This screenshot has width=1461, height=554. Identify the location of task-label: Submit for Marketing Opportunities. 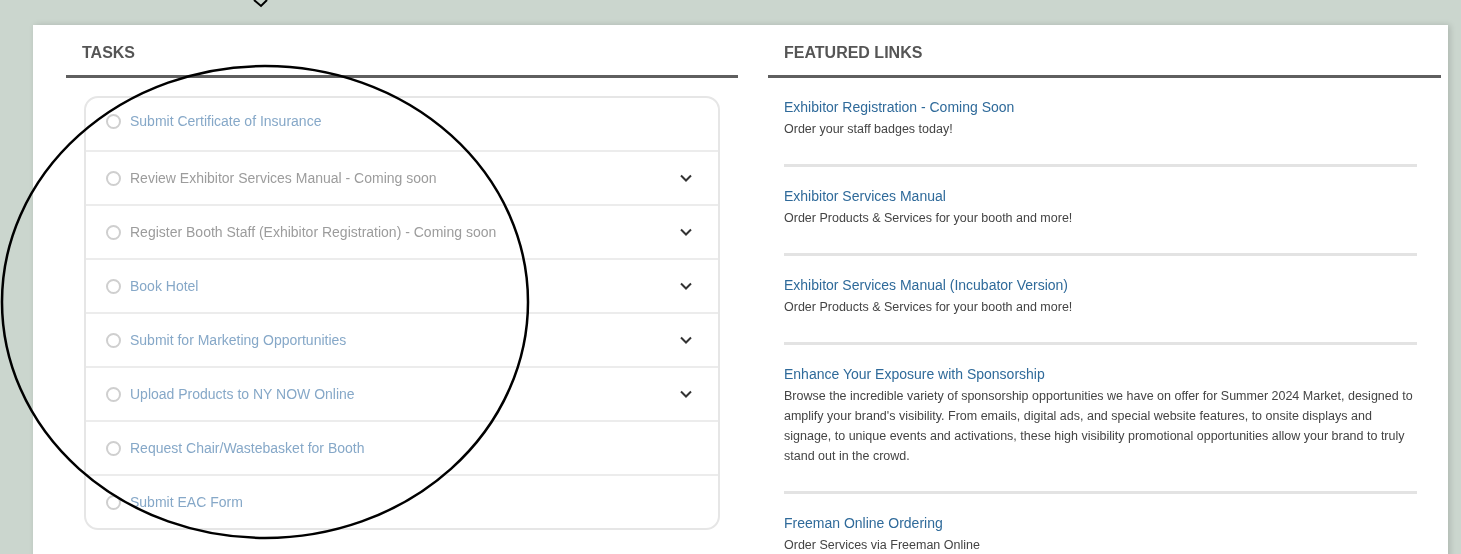
(239, 340).